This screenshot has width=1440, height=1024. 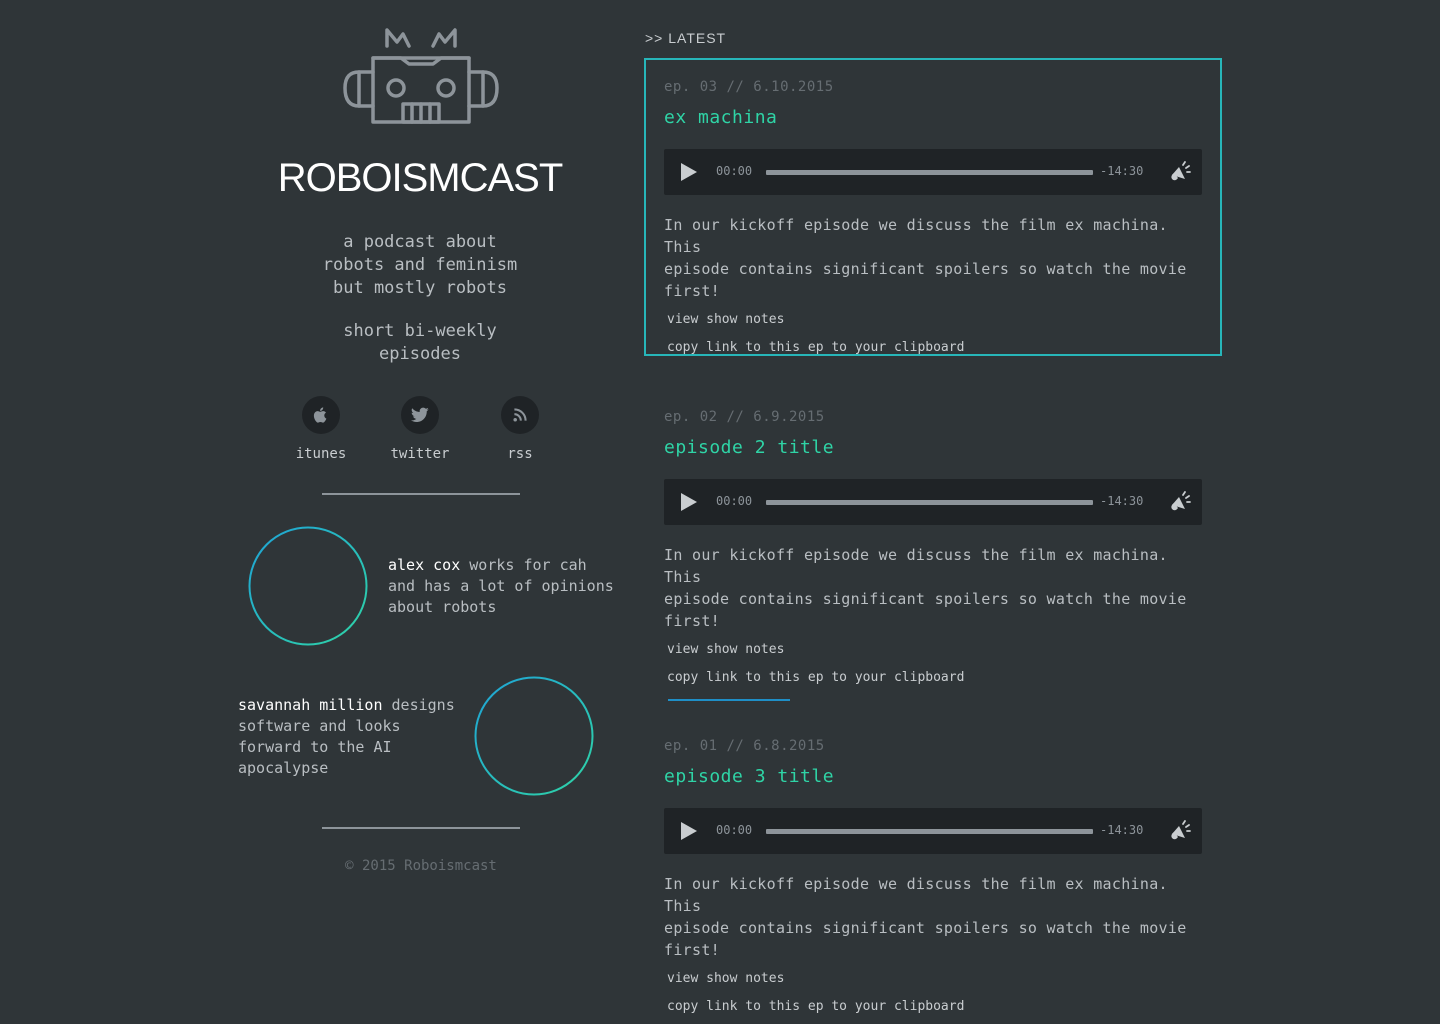 What do you see at coordinates (932, 118) in the screenshot?
I see `episode-title: ex machina` at bounding box center [932, 118].